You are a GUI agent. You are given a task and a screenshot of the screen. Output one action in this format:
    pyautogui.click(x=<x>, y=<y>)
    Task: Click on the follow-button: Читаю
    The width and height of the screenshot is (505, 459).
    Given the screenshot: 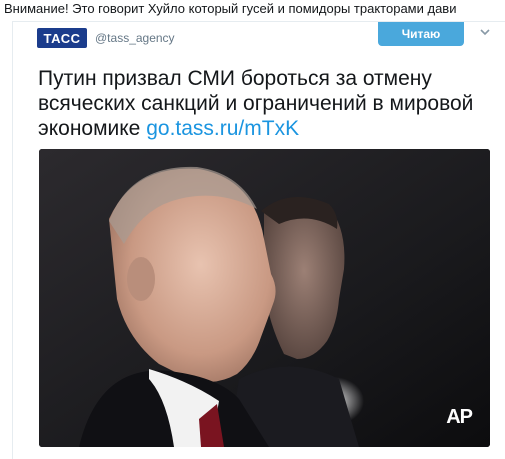 What is the action you would take?
    pyautogui.click(x=421, y=34)
    